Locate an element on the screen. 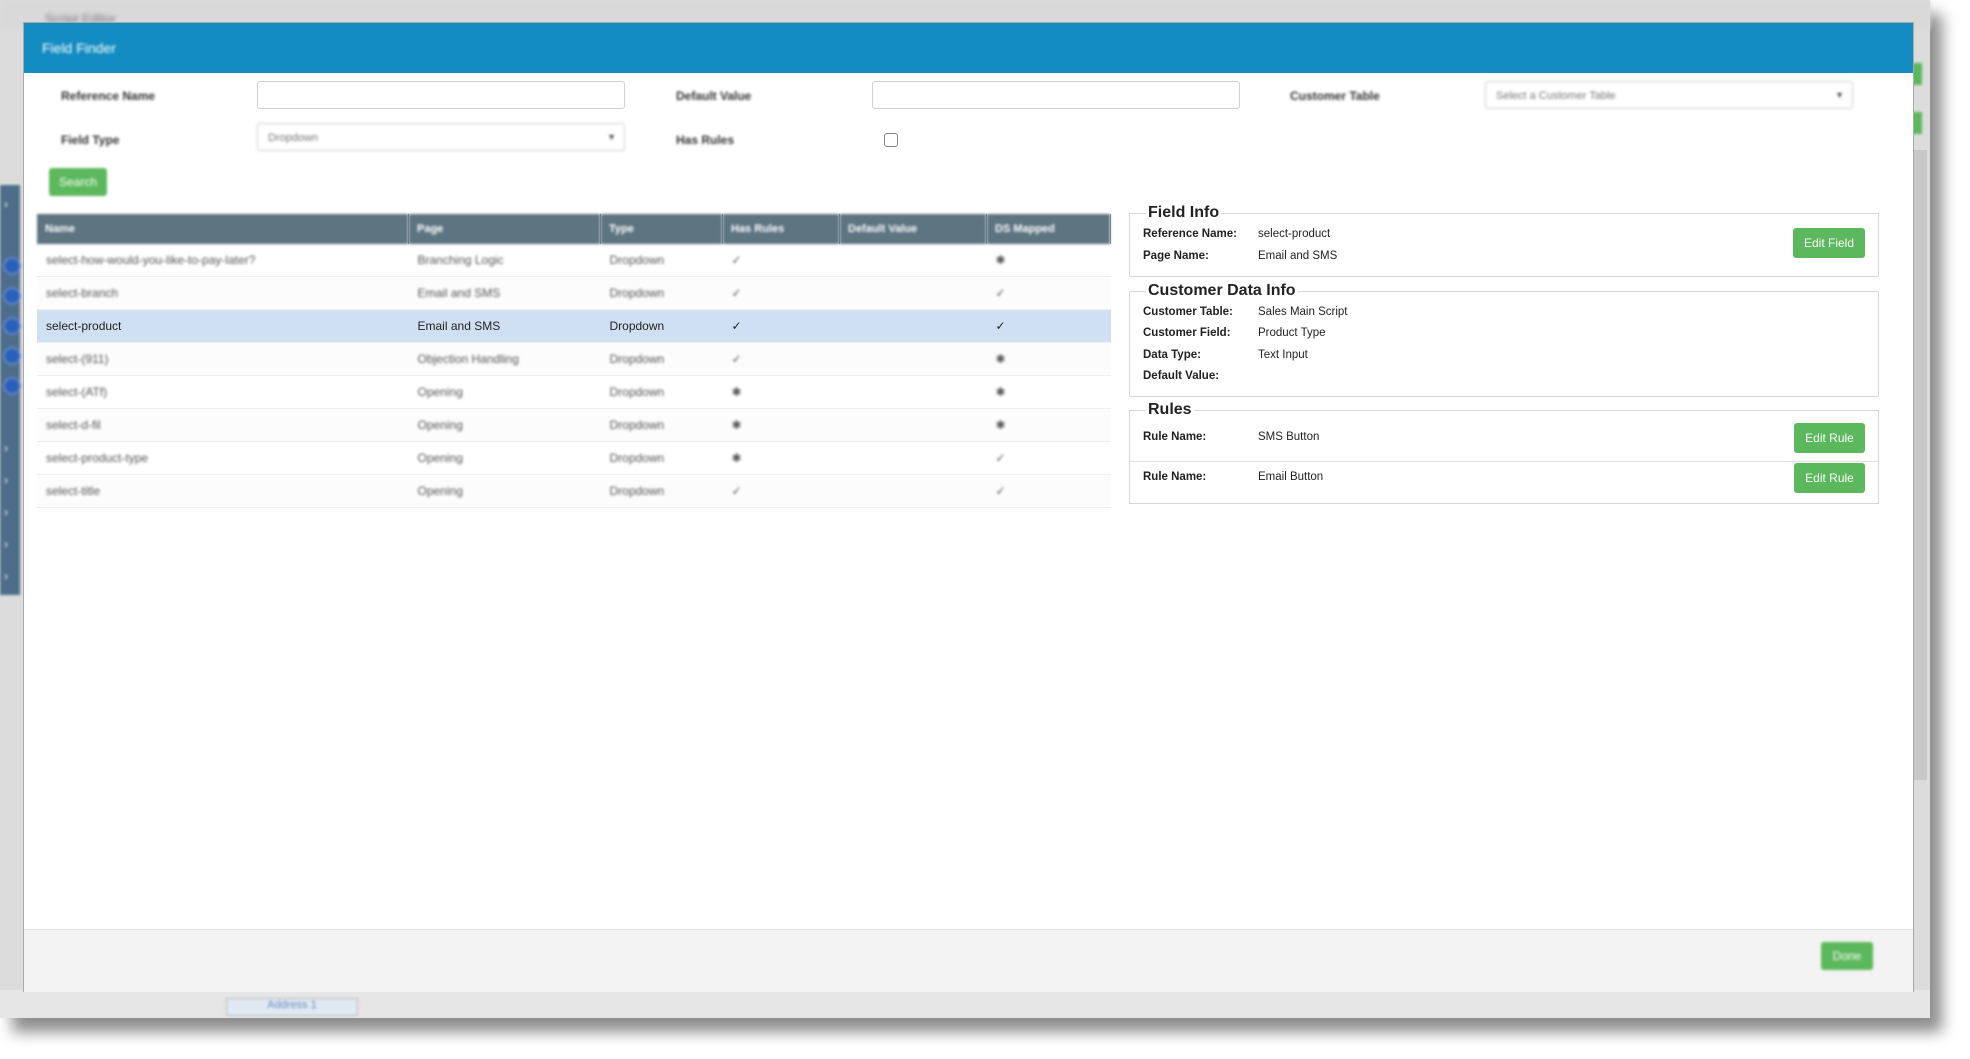  rule-name-key: Rule Name: is located at coordinates (1175, 437).